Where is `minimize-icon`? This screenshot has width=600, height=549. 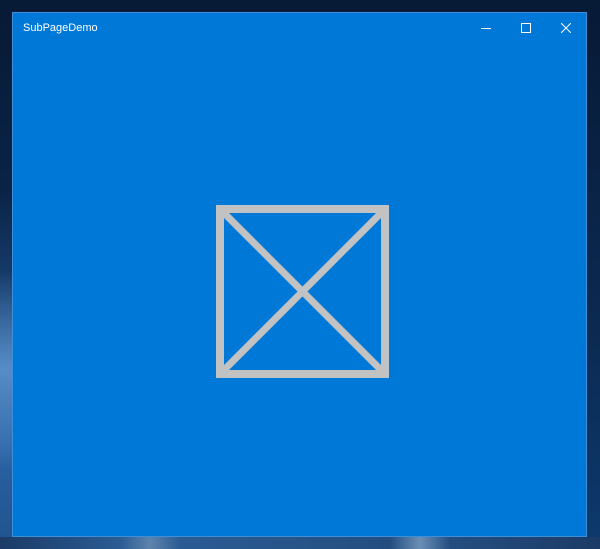
minimize-icon is located at coordinates (486, 28).